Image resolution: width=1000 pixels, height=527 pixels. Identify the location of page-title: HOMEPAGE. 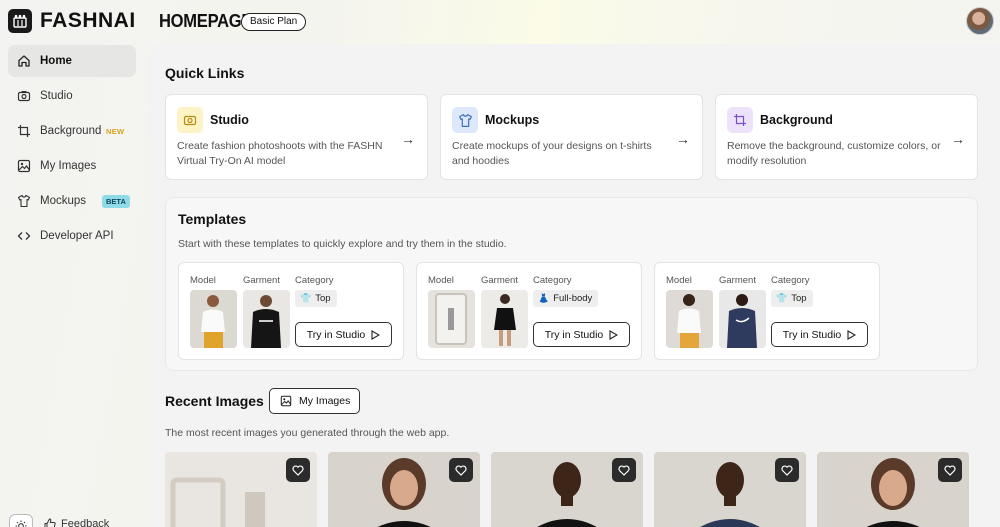
(206, 21).